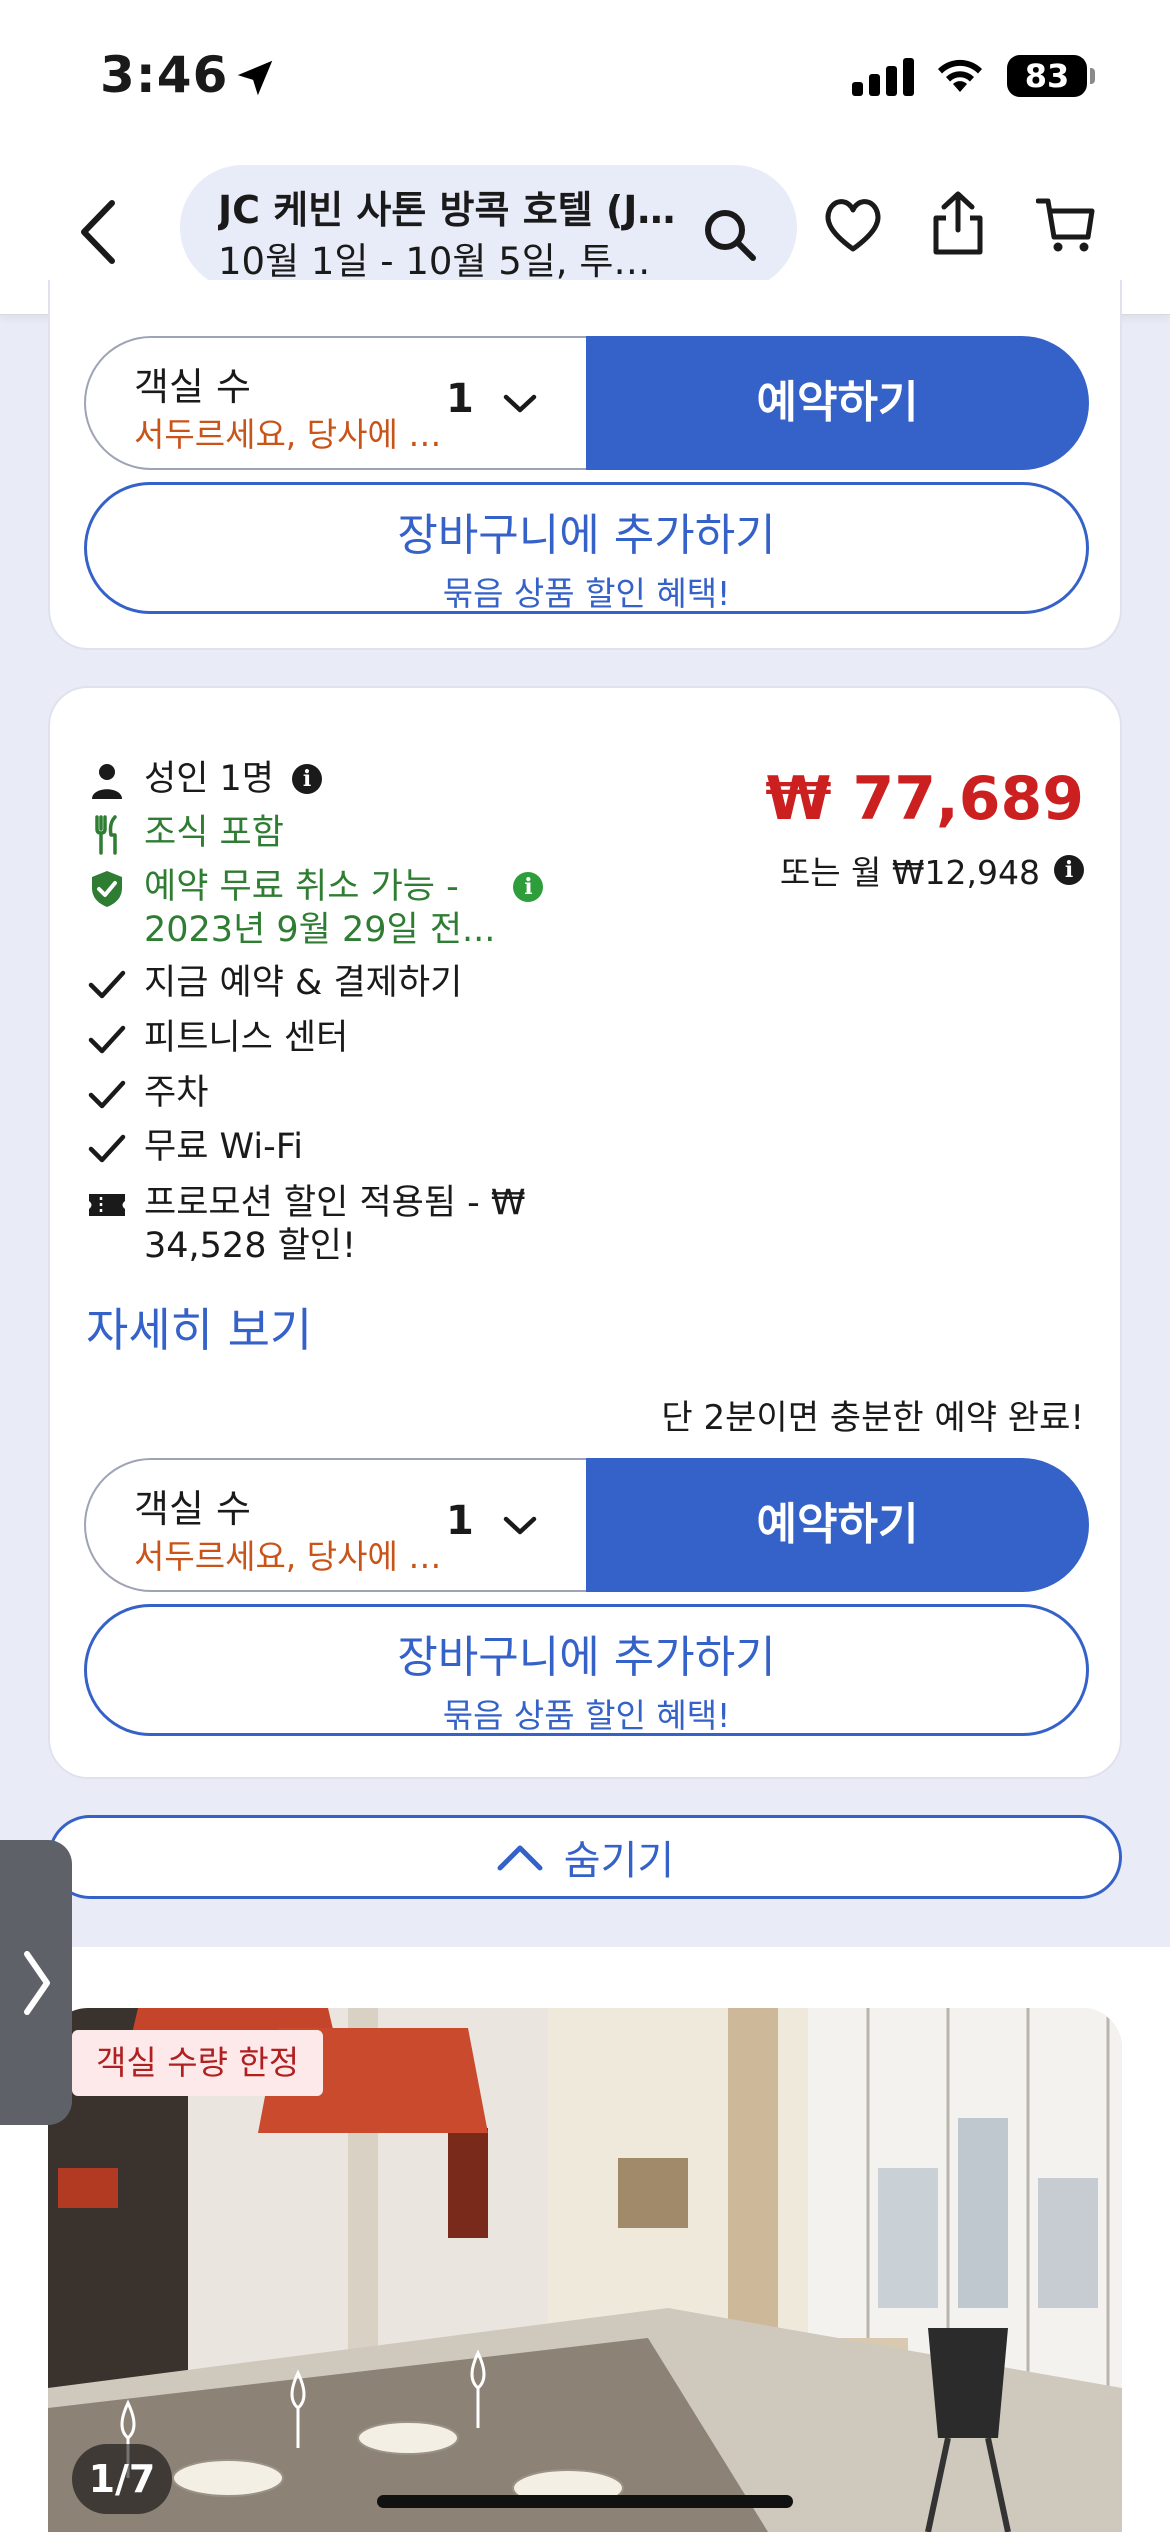  I want to click on feature-free-cancel: 예약 무료 취소 가능 - 2023년 9월 29일 전... i, so click(315, 909).